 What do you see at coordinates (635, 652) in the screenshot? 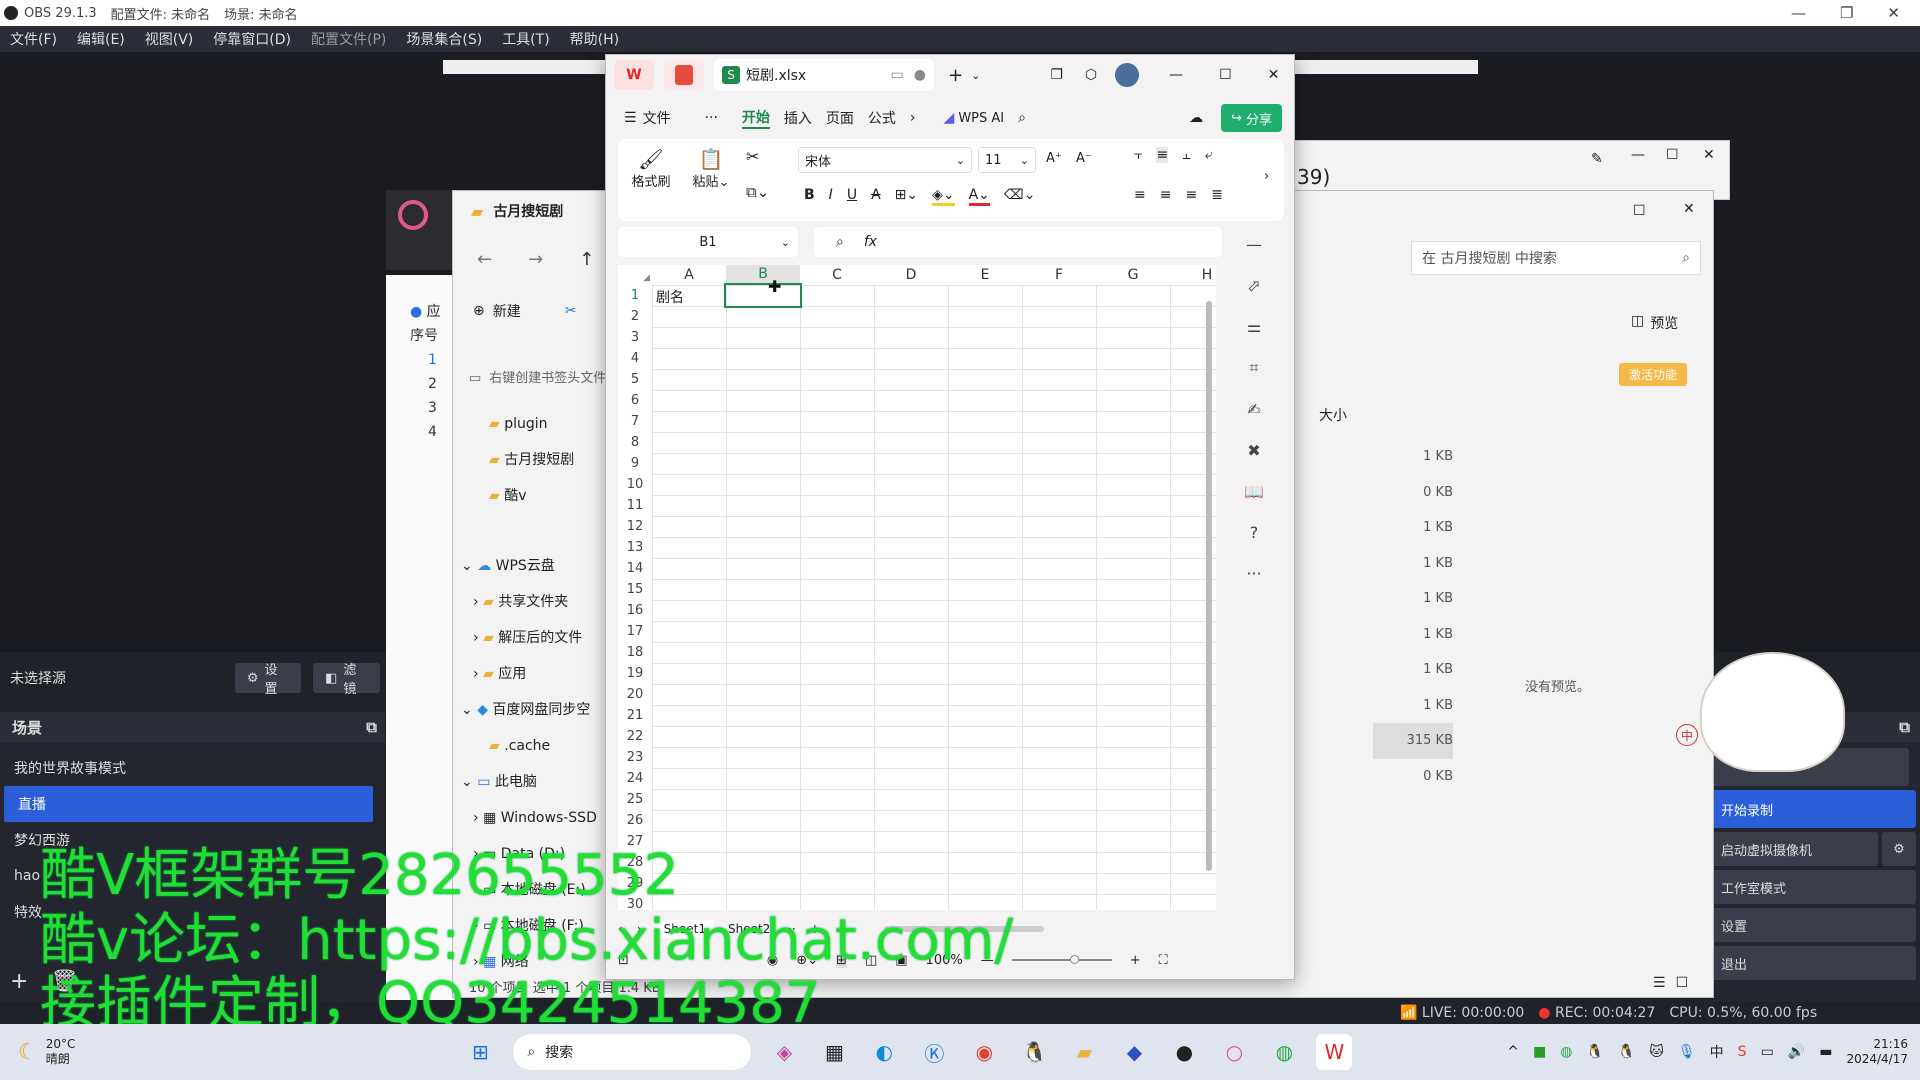
I see `row-header: 18` at bounding box center [635, 652].